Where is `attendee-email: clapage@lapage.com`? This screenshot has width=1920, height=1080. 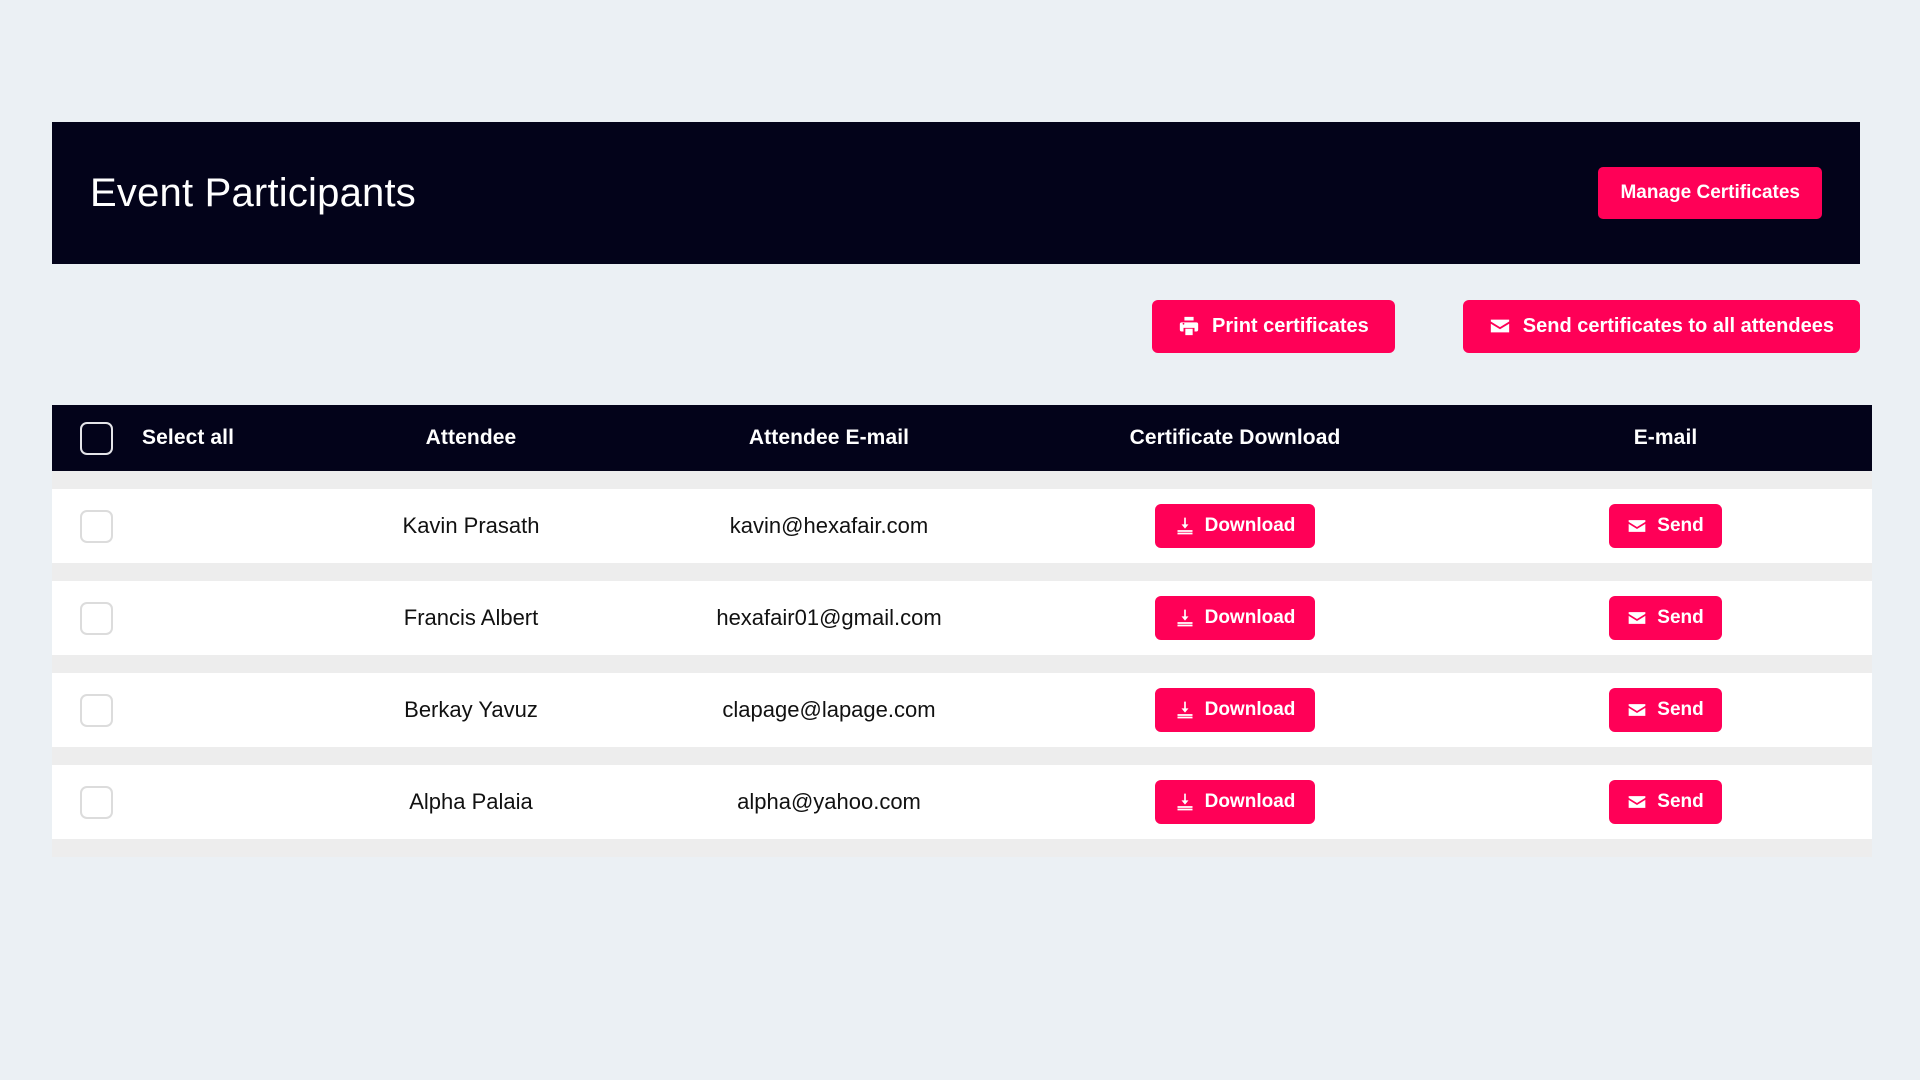 attendee-email: clapage@lapage.com is located at coordinates (829, 709).